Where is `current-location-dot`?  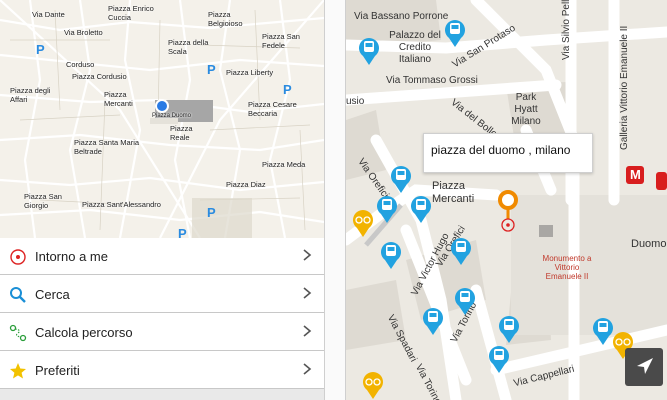 current-location-dot is located at coordinates (162, 106).